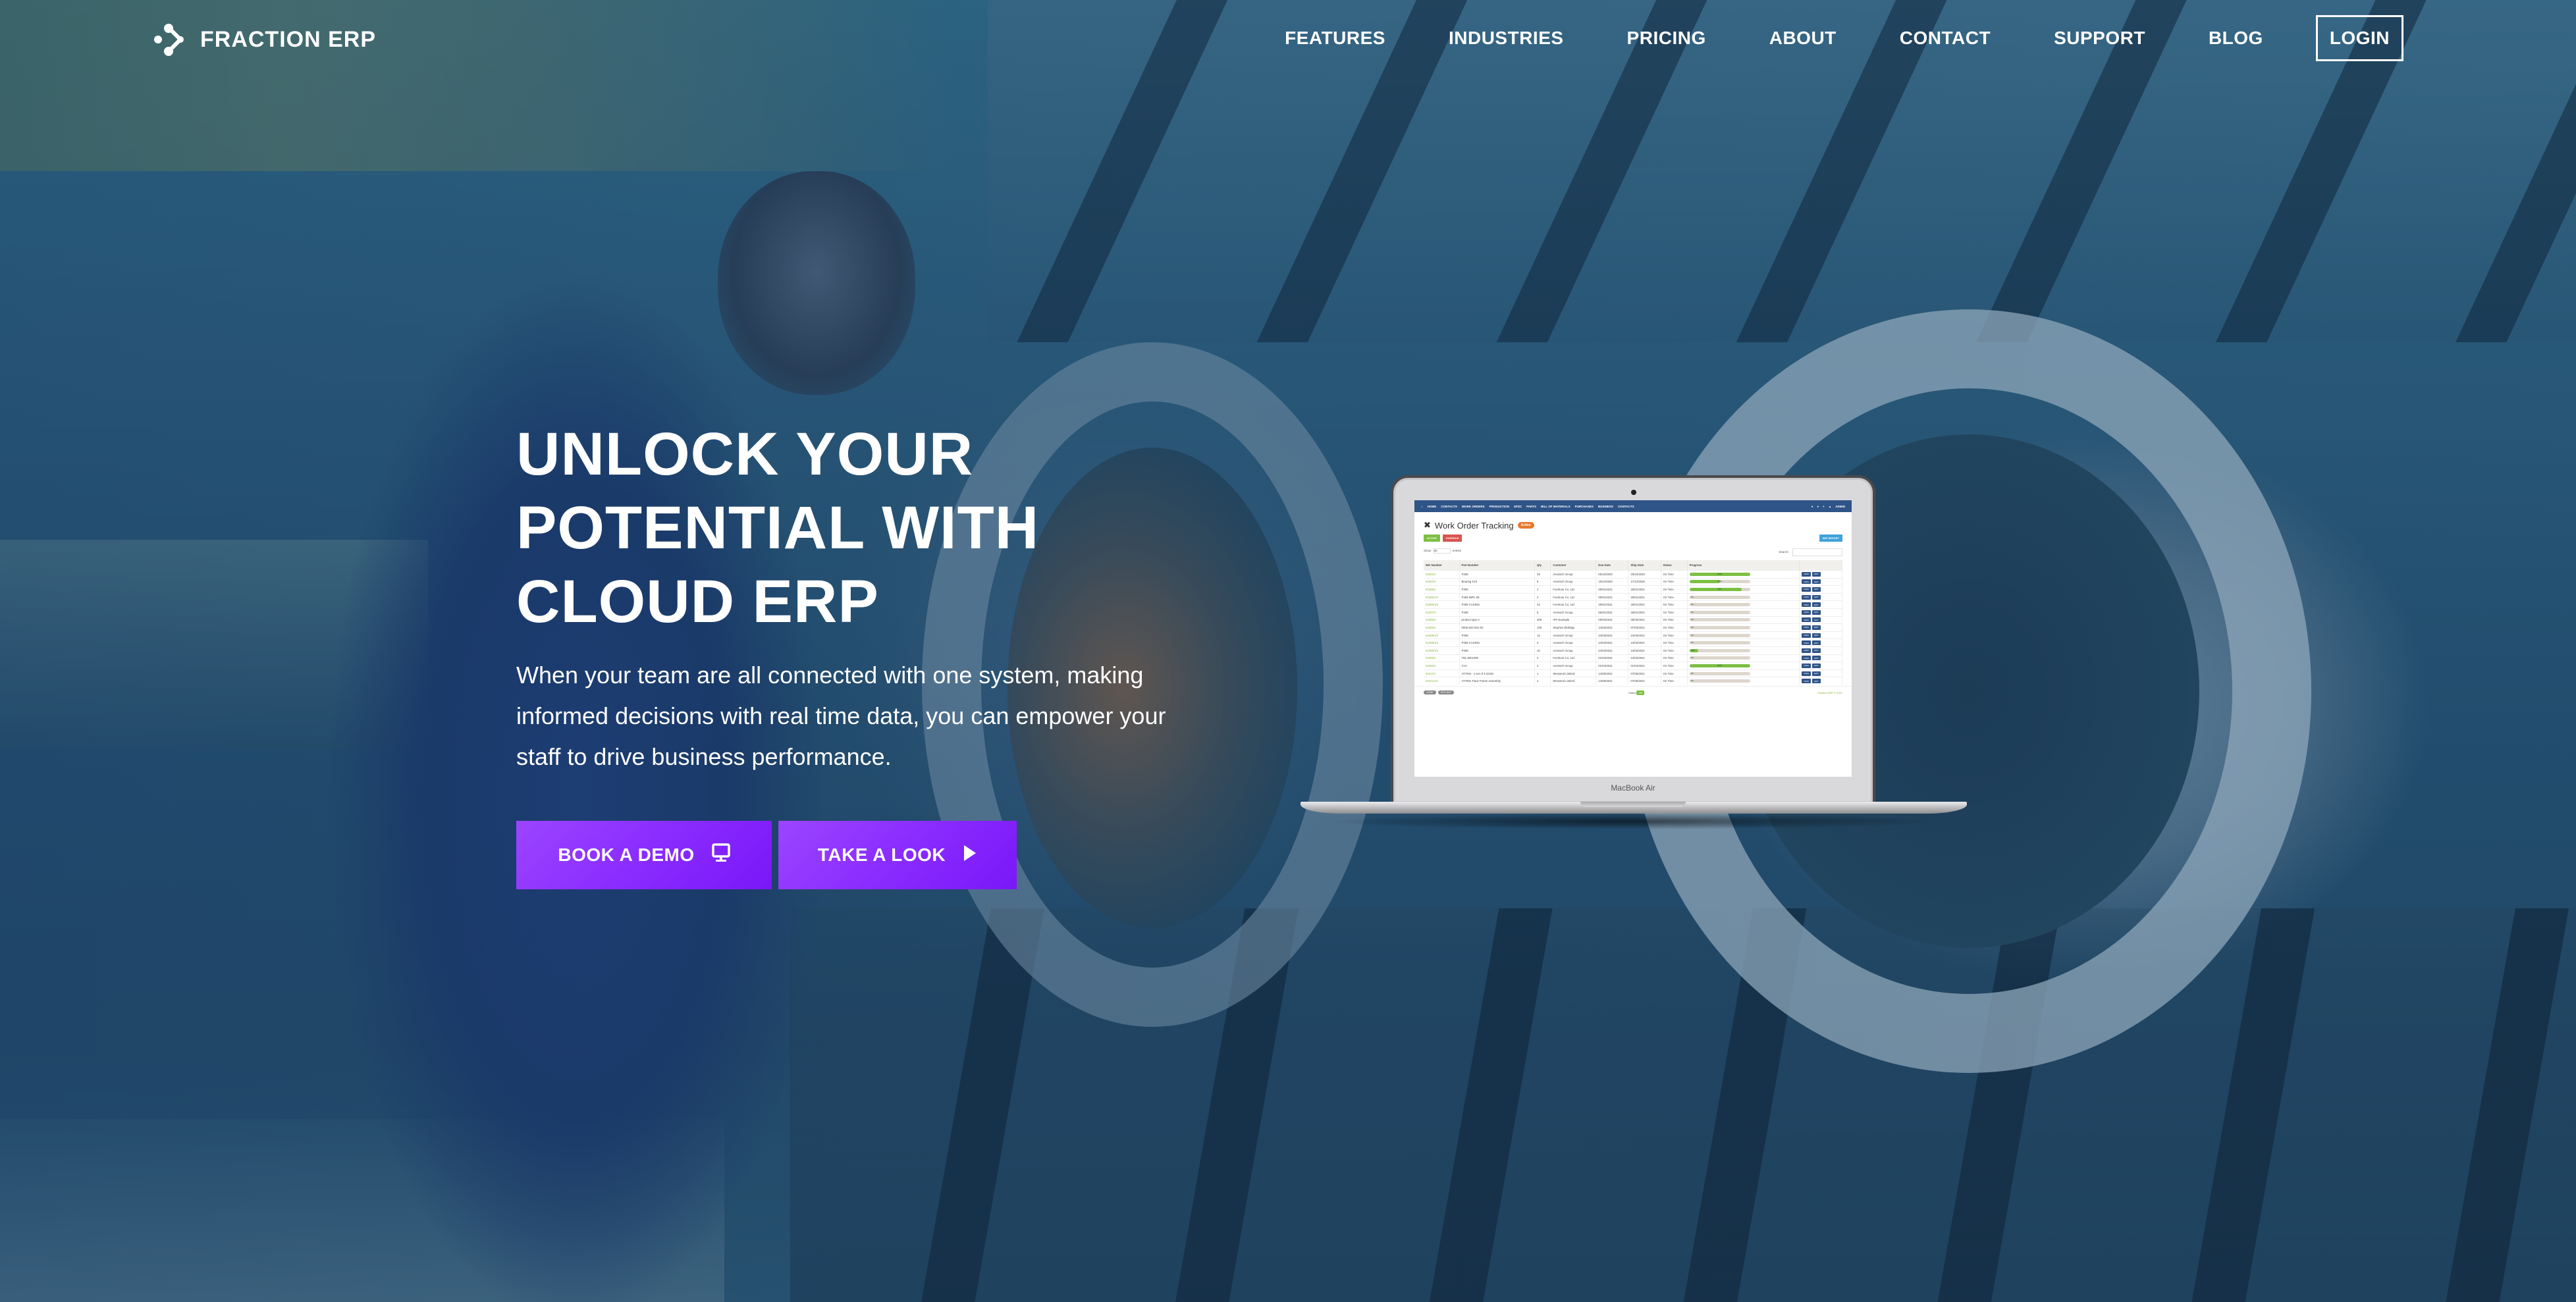  What do you see at coordinates (1830, 506) in the screenshot?
I see `user-icon: ▲` at bounding box center [1830, 506].